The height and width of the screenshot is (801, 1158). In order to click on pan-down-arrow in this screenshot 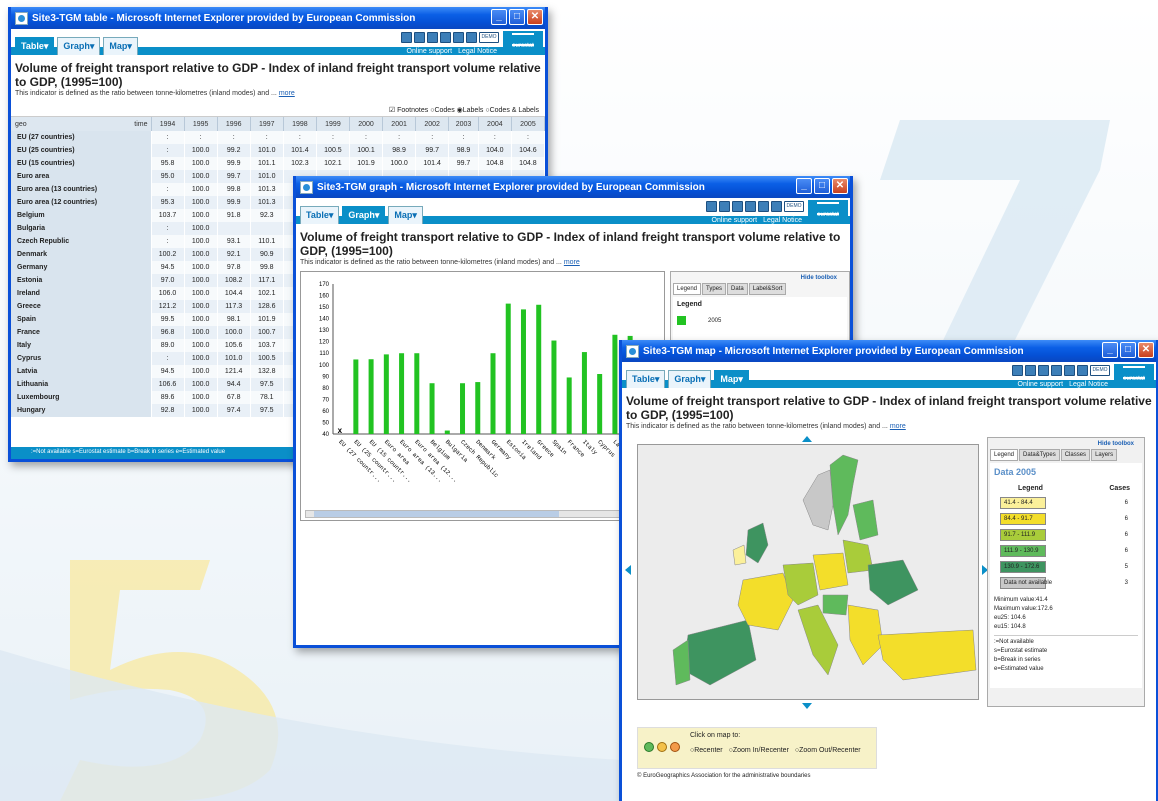, I will do `click(807, 706)`.